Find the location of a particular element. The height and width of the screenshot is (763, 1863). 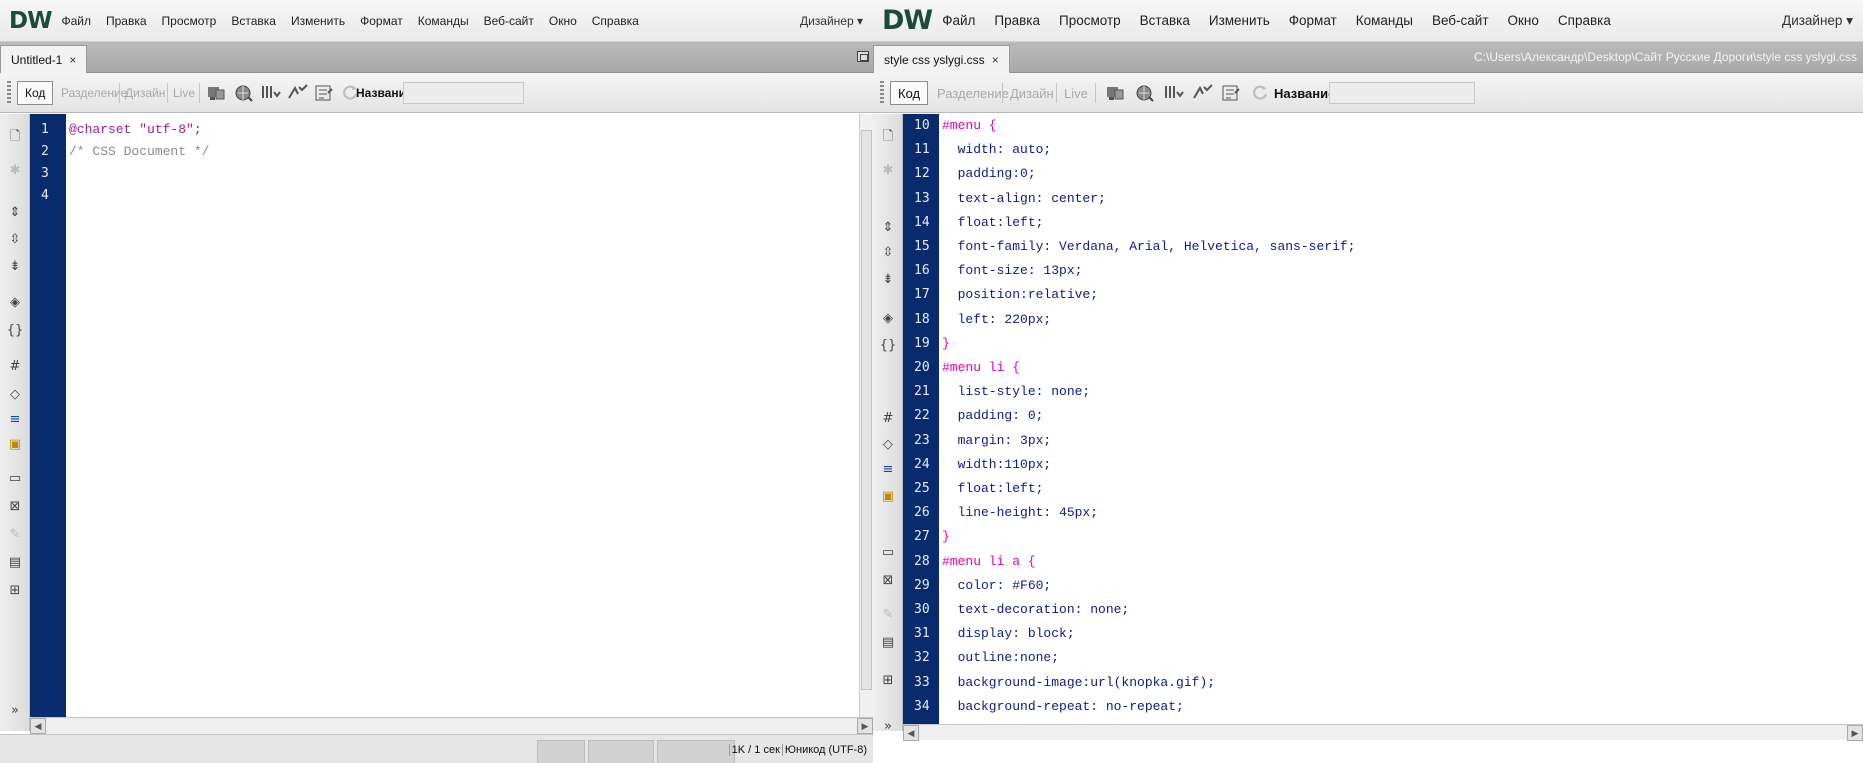

code-line: float:left; is located at coordinates (993, 489).